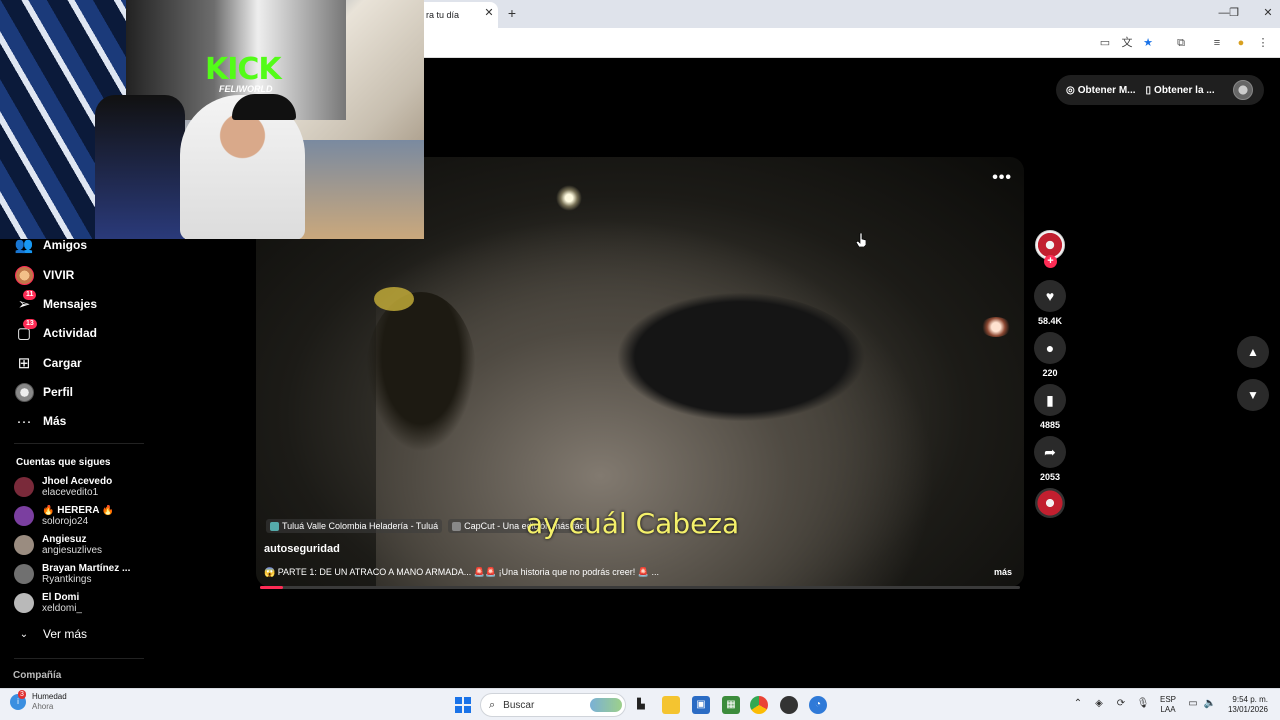 The width and height of the screenshot is (1280, 720). I want to click on location-icon, so click(274, 526).